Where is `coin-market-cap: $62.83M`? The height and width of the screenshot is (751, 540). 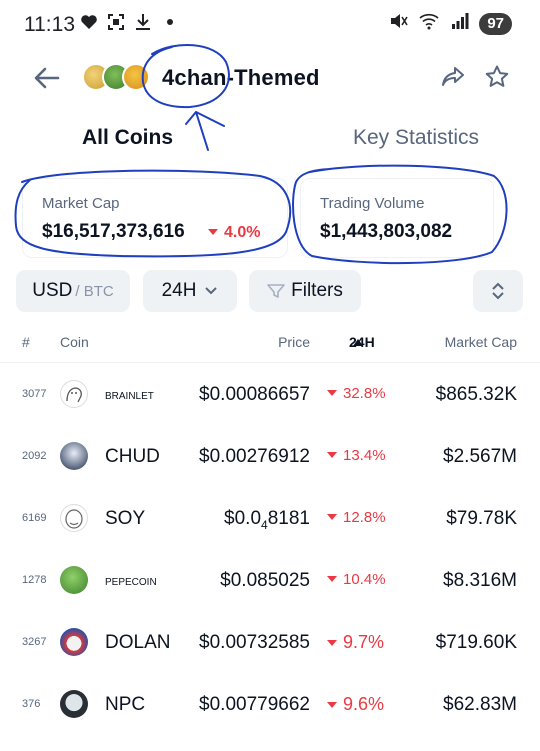
coin-market-cap: $62.83M is located at coordinates (480, 704).